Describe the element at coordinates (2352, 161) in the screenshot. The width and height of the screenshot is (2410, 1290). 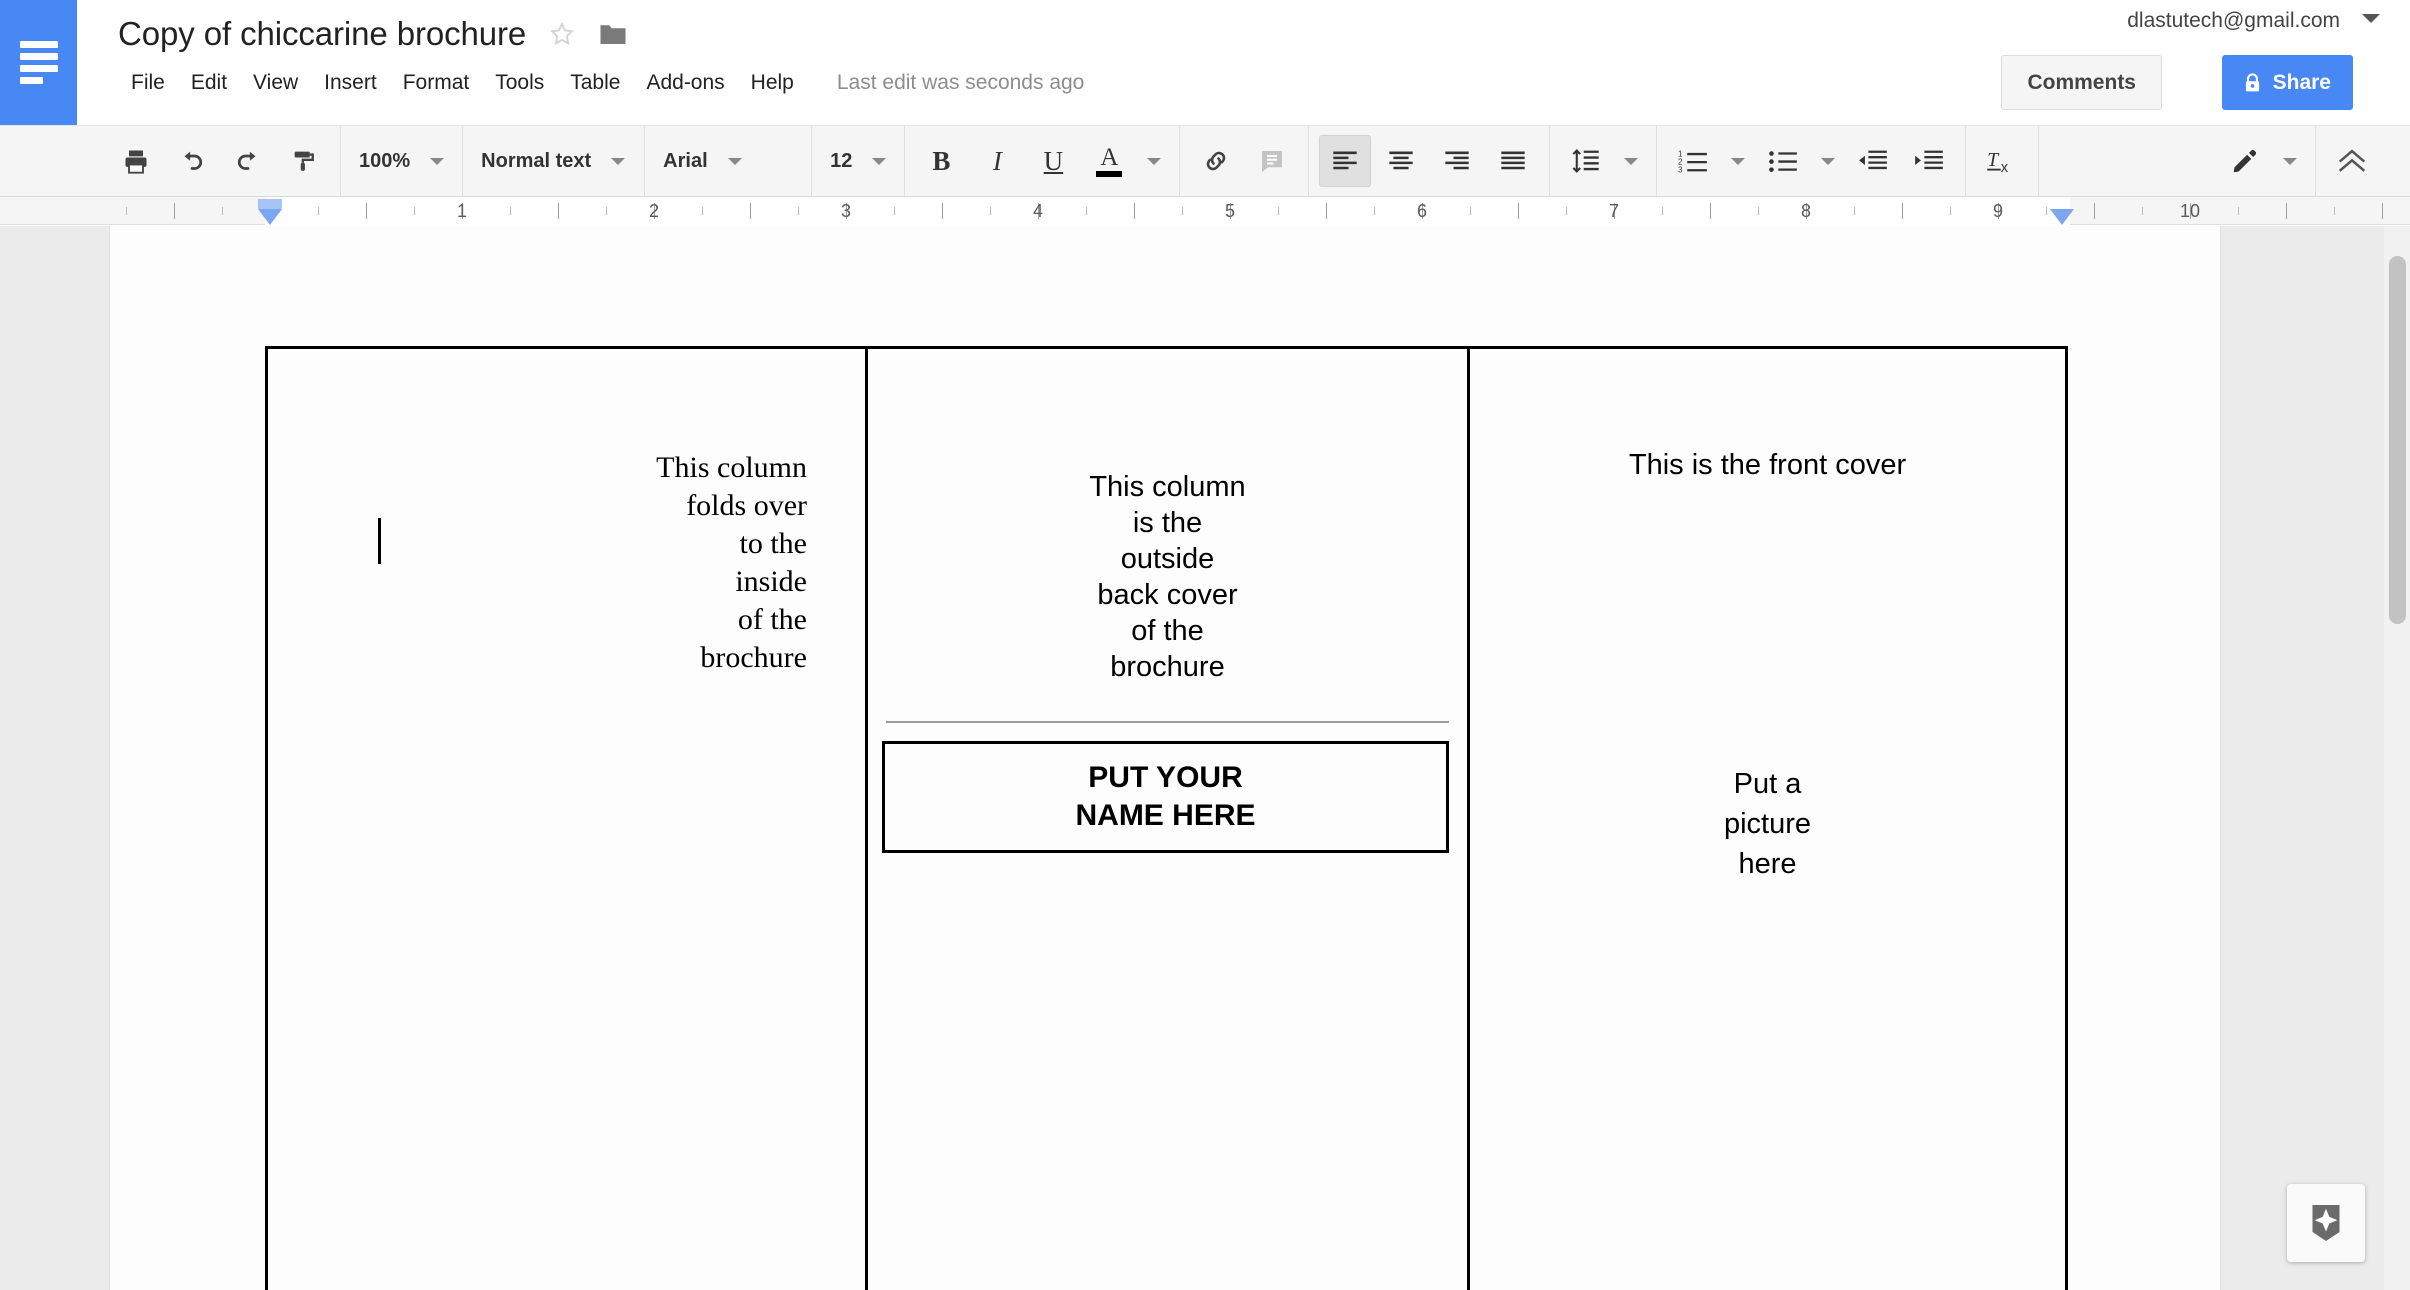
I see `hide-menus-button` at that location.